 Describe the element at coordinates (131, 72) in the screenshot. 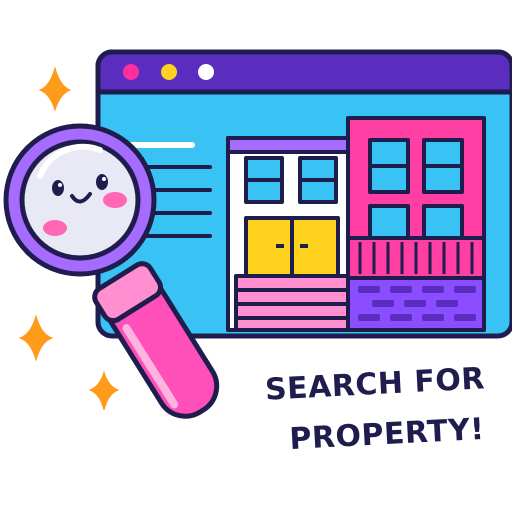

I see `window-dot-pink` at that location.